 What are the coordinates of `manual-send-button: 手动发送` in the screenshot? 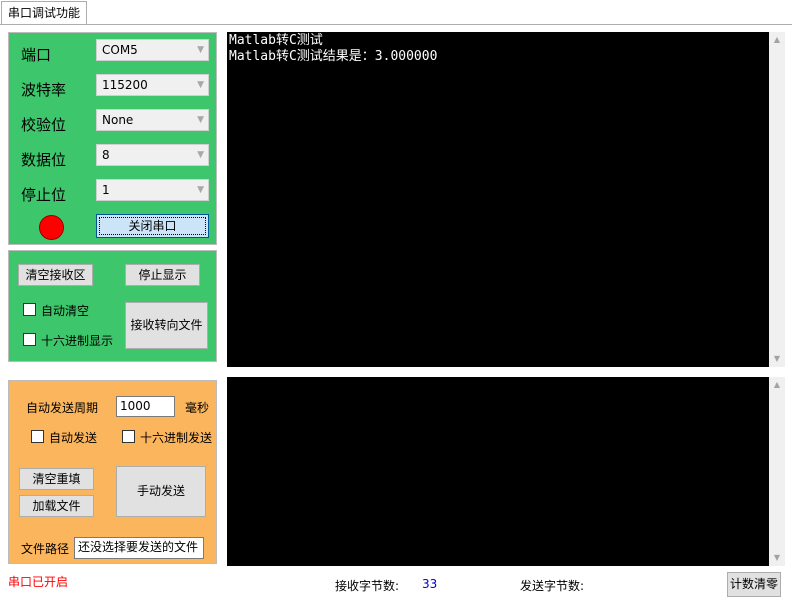 It's located at (161, 491).